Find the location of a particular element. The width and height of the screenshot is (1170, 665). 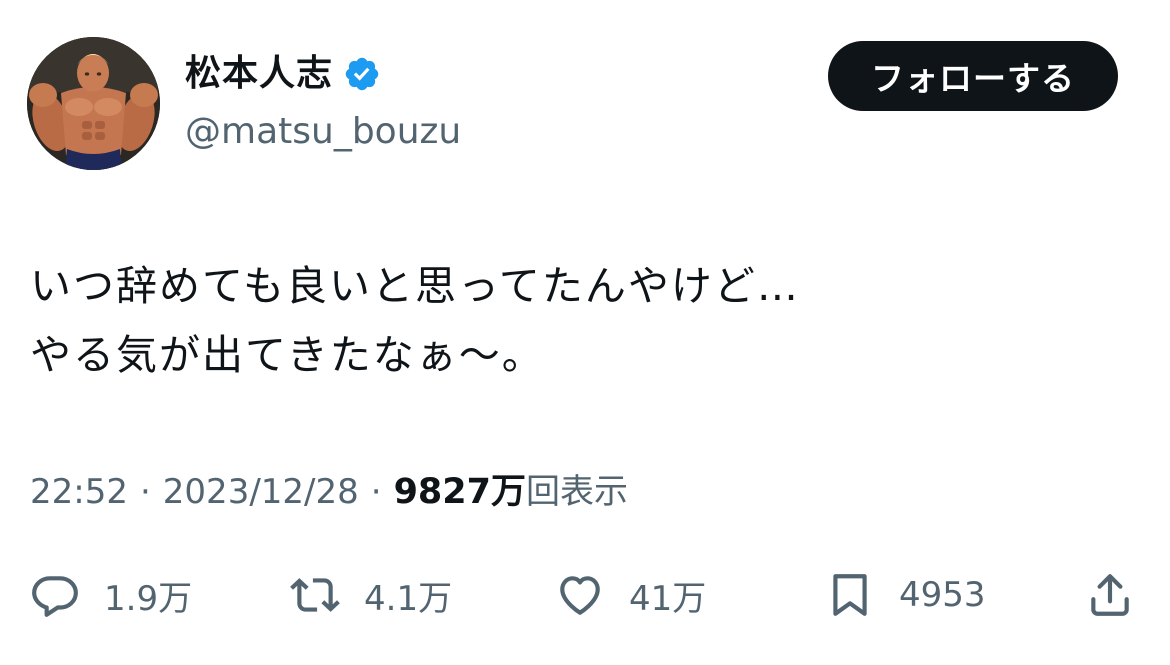

tweet-actions: 1.9万 4.1万 41万 4953 is located at coordinates (585, 595).